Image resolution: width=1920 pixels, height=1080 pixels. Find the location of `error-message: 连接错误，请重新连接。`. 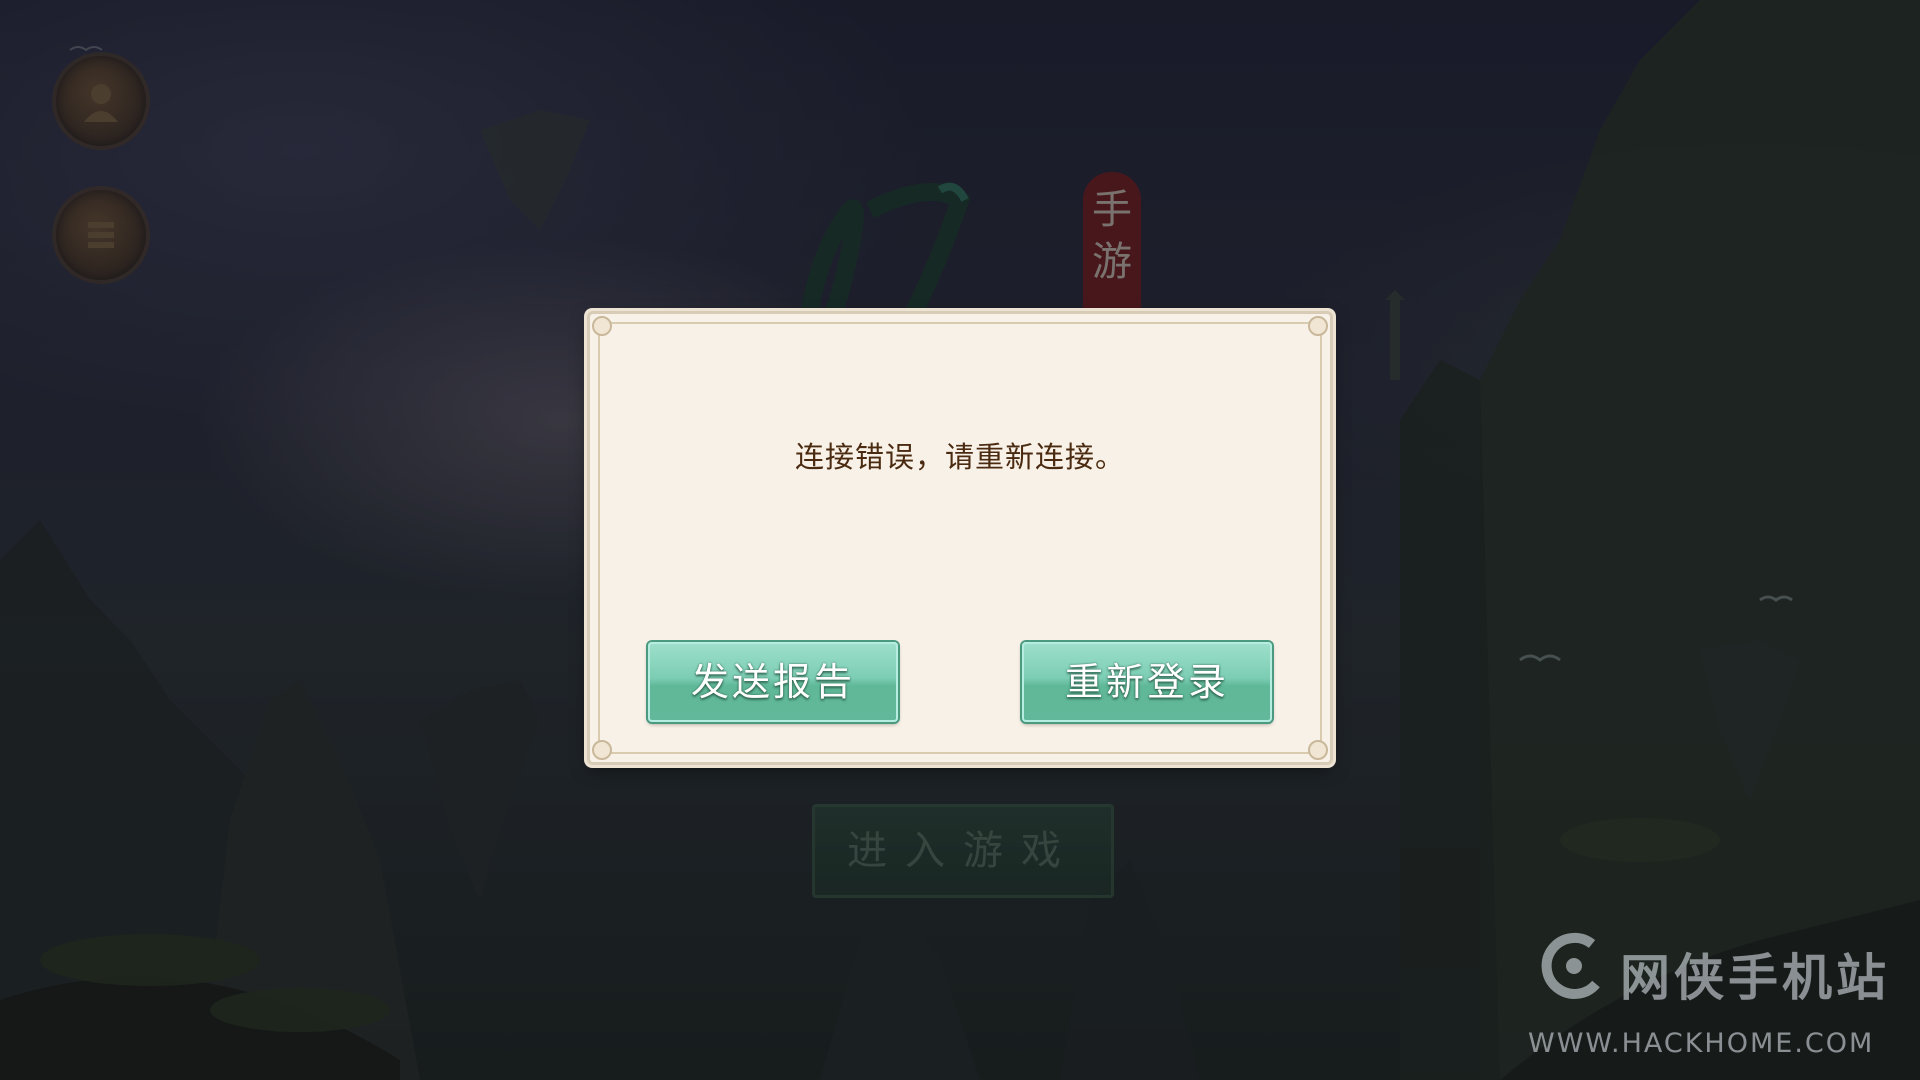

error-message: 连接错误，请重新连接。 is located at coordinates (959, 457).